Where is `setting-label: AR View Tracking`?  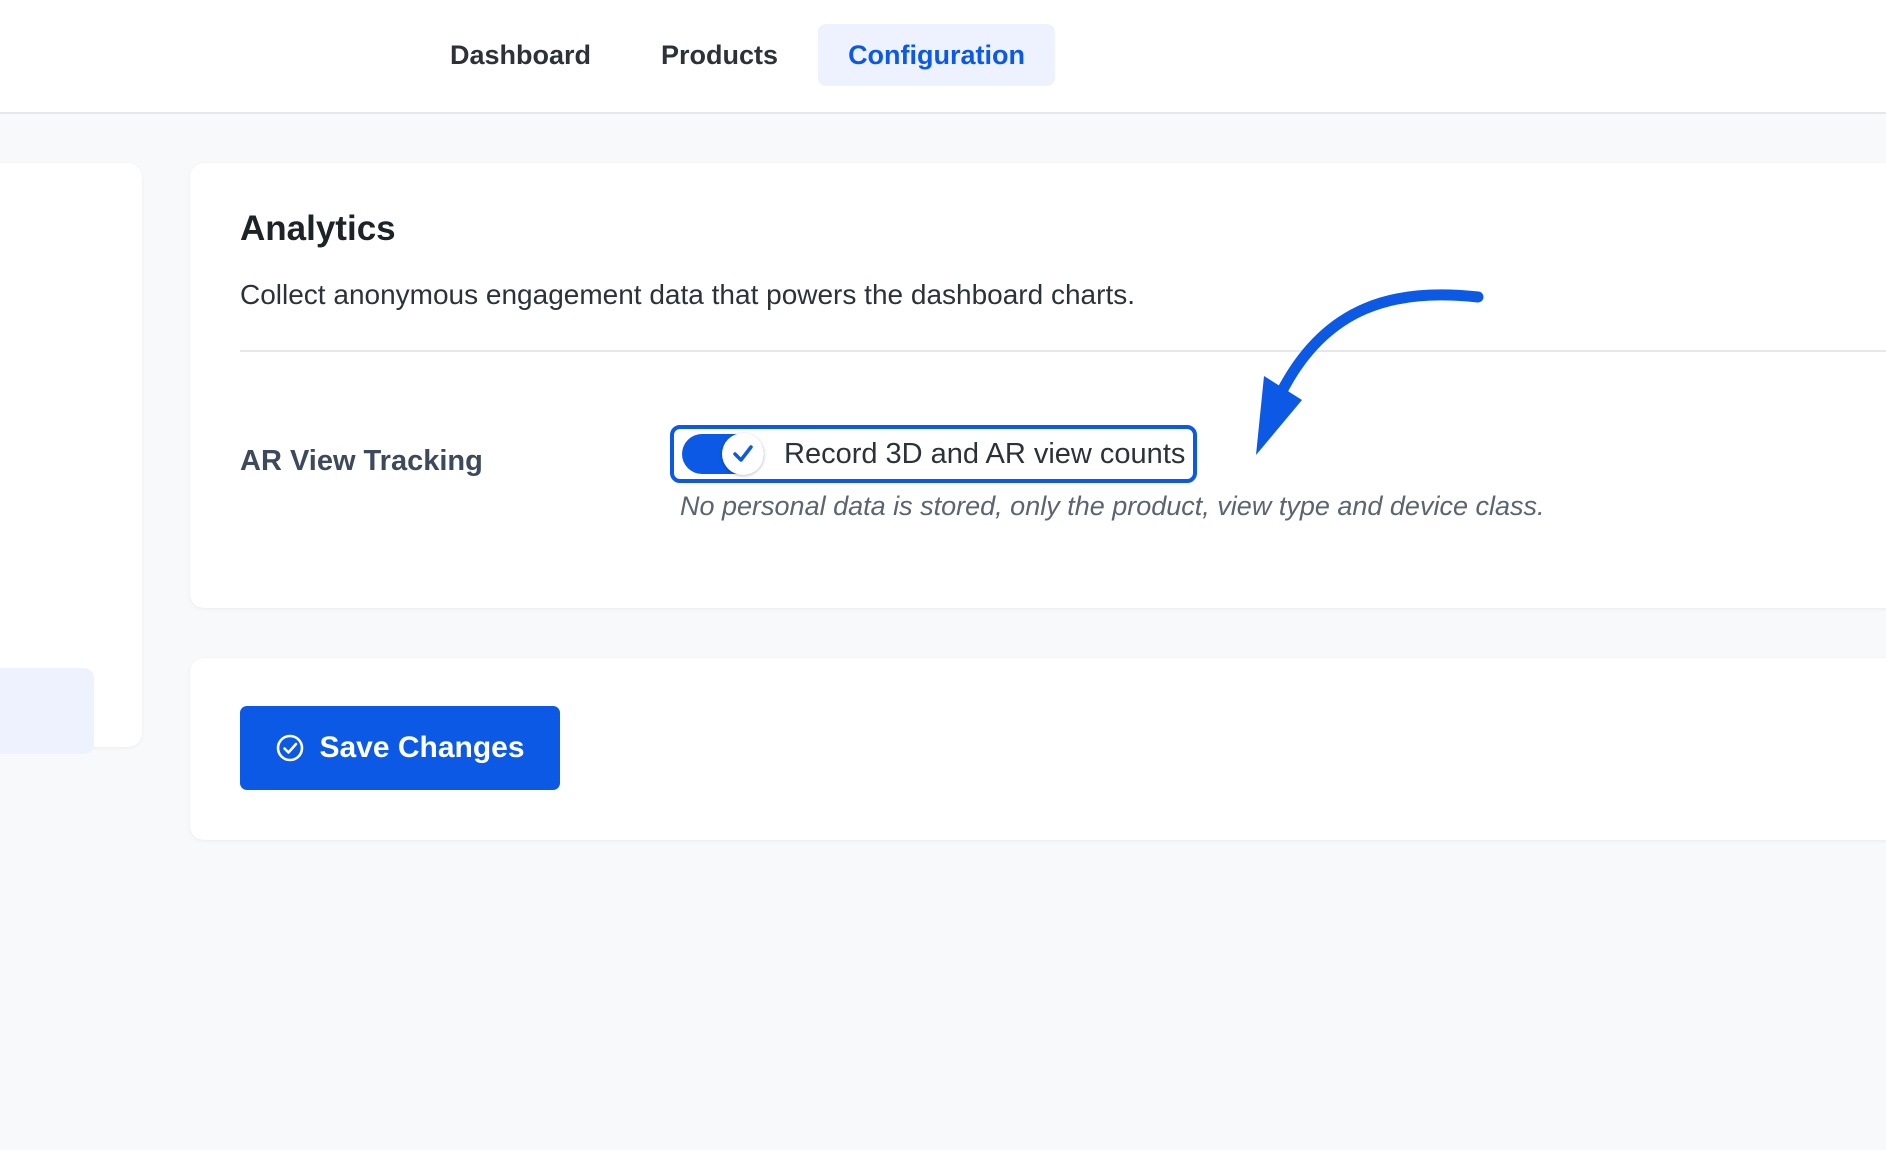
setting-label: AR View Tracking is located at coordinates (361, 461).